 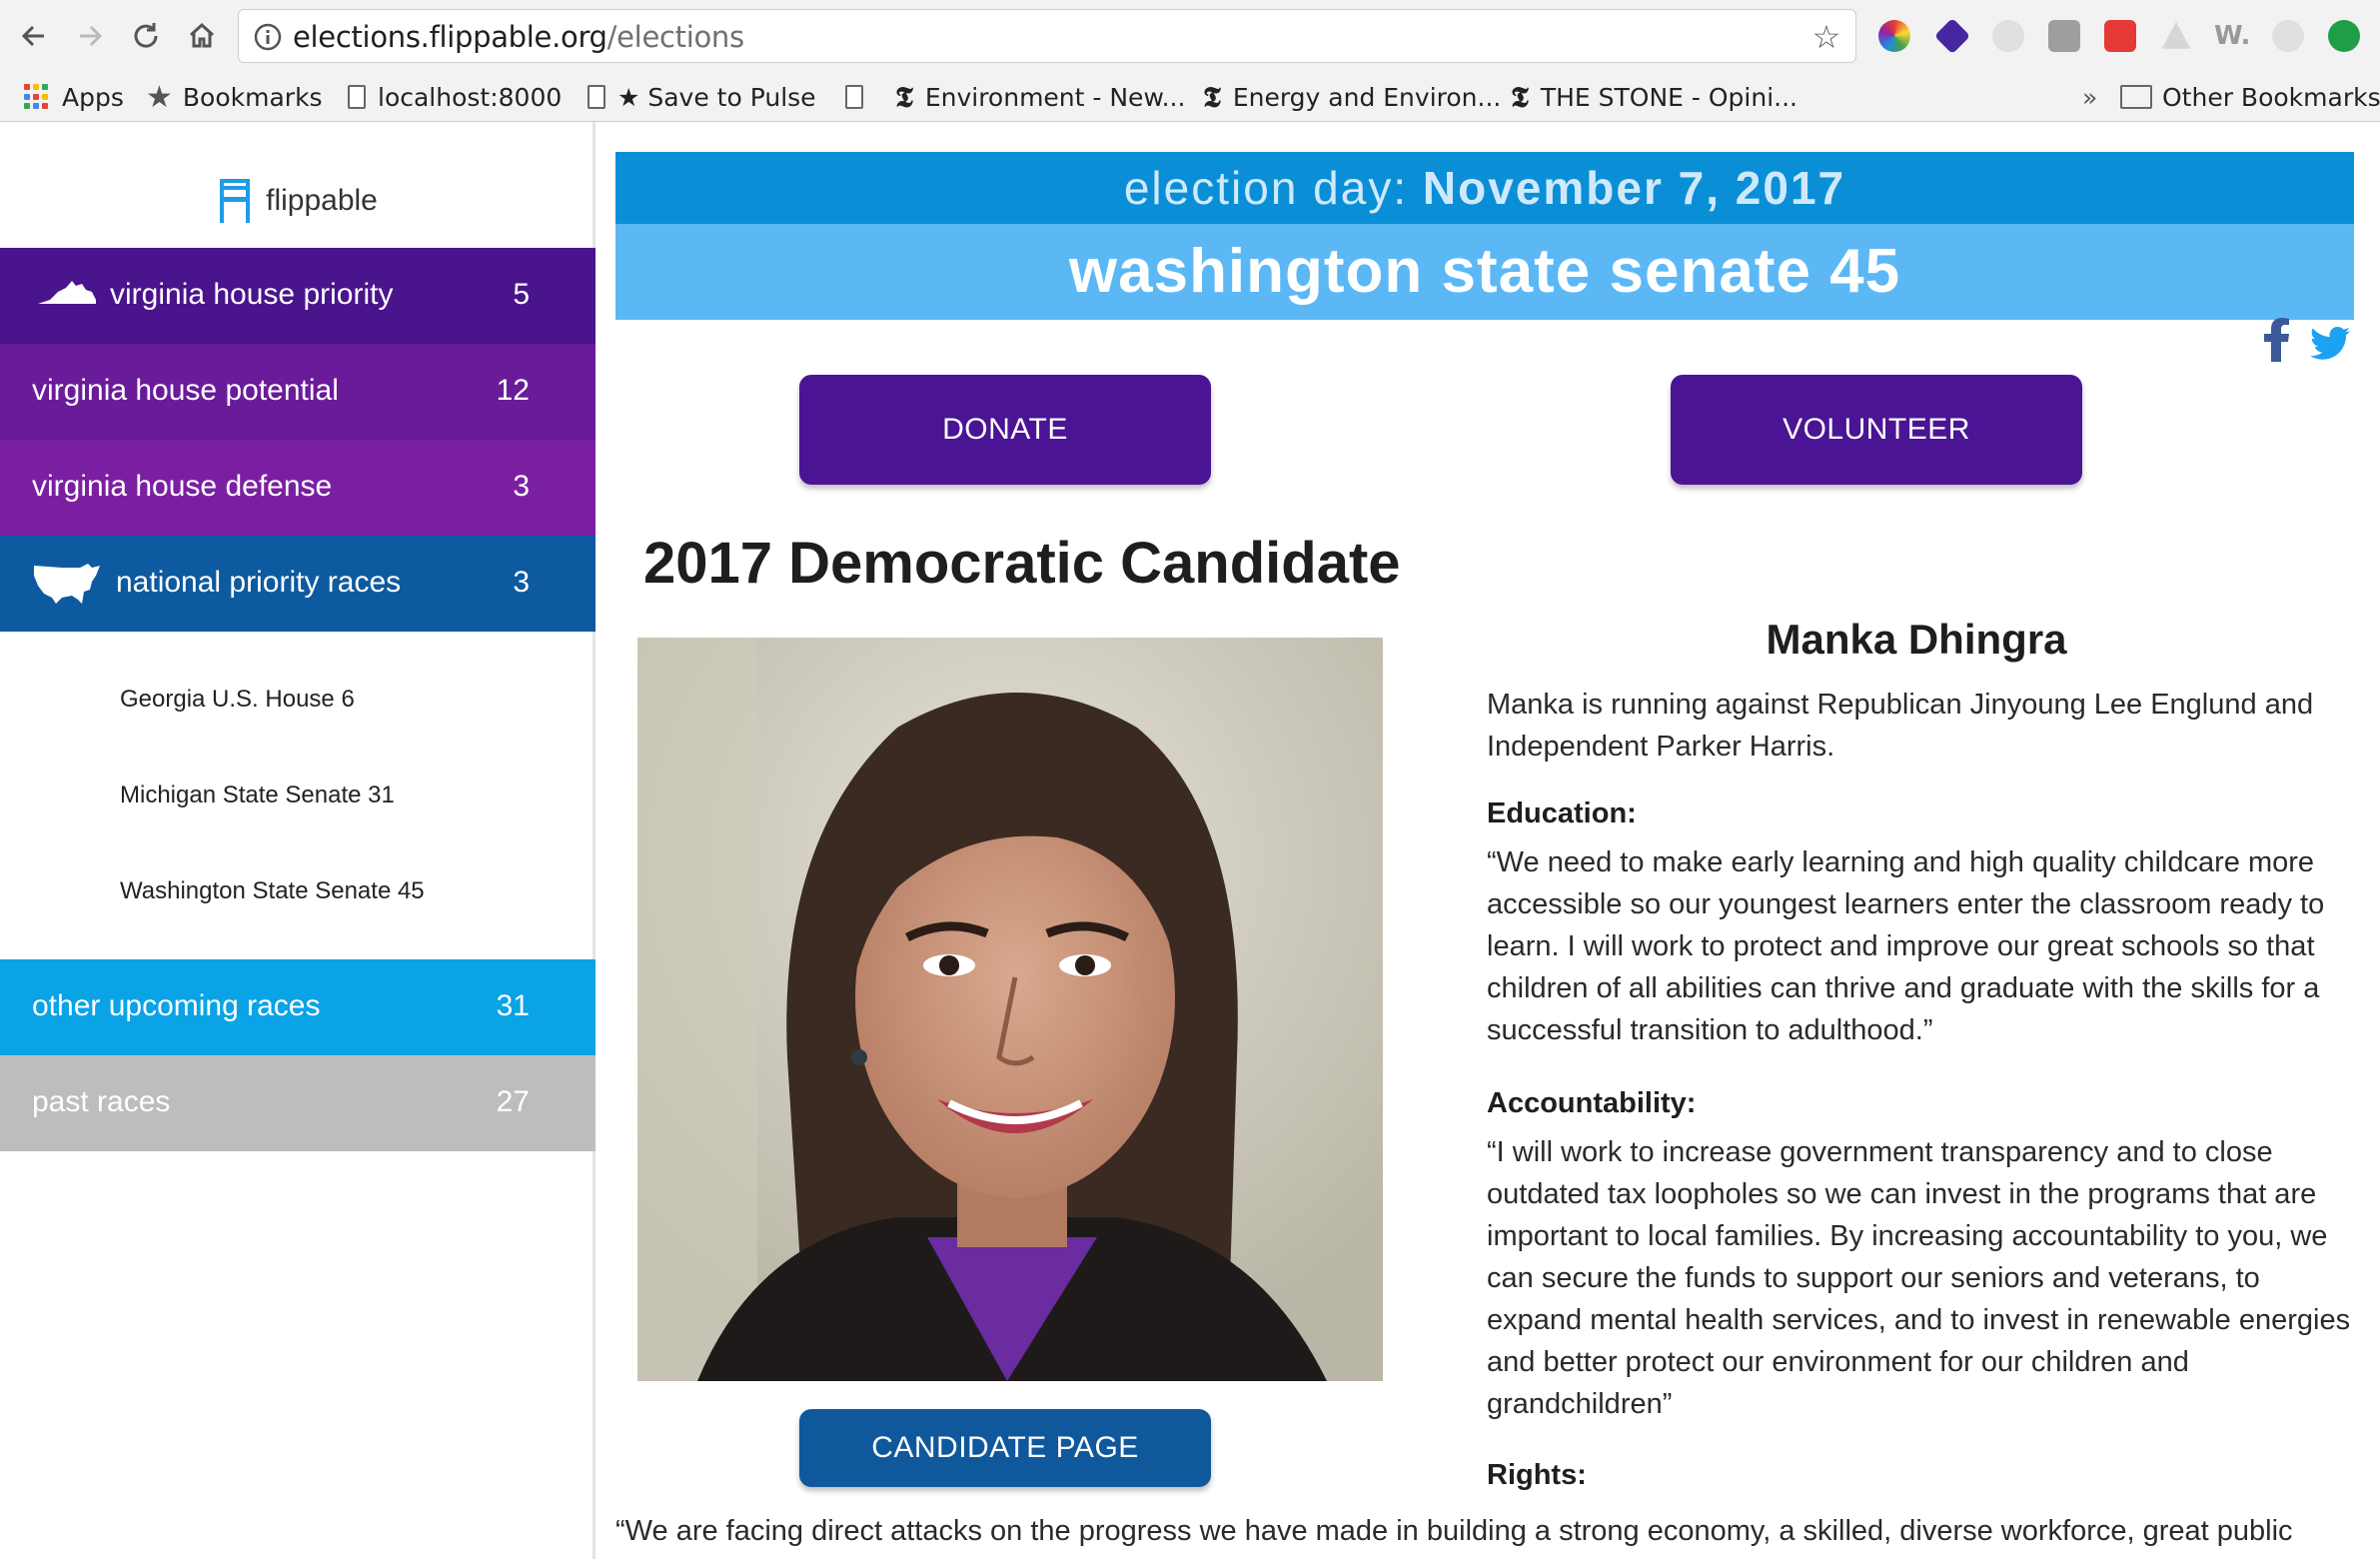 What do you see at coordinates (2064, 36) in the screenshot?
I see `square-extension-icon` at bounding box center [2064, 36].